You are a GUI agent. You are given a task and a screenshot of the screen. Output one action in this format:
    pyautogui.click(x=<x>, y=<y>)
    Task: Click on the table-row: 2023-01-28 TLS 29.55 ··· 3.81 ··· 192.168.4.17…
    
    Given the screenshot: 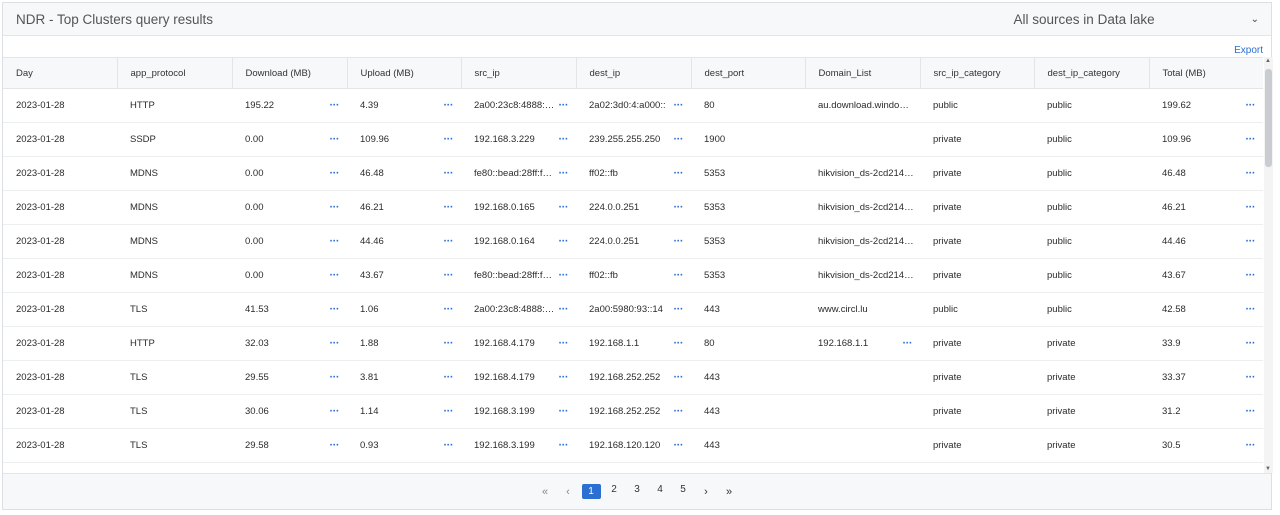 What is the action you would take?
    pyautogui.click(x=633, y=377)
    